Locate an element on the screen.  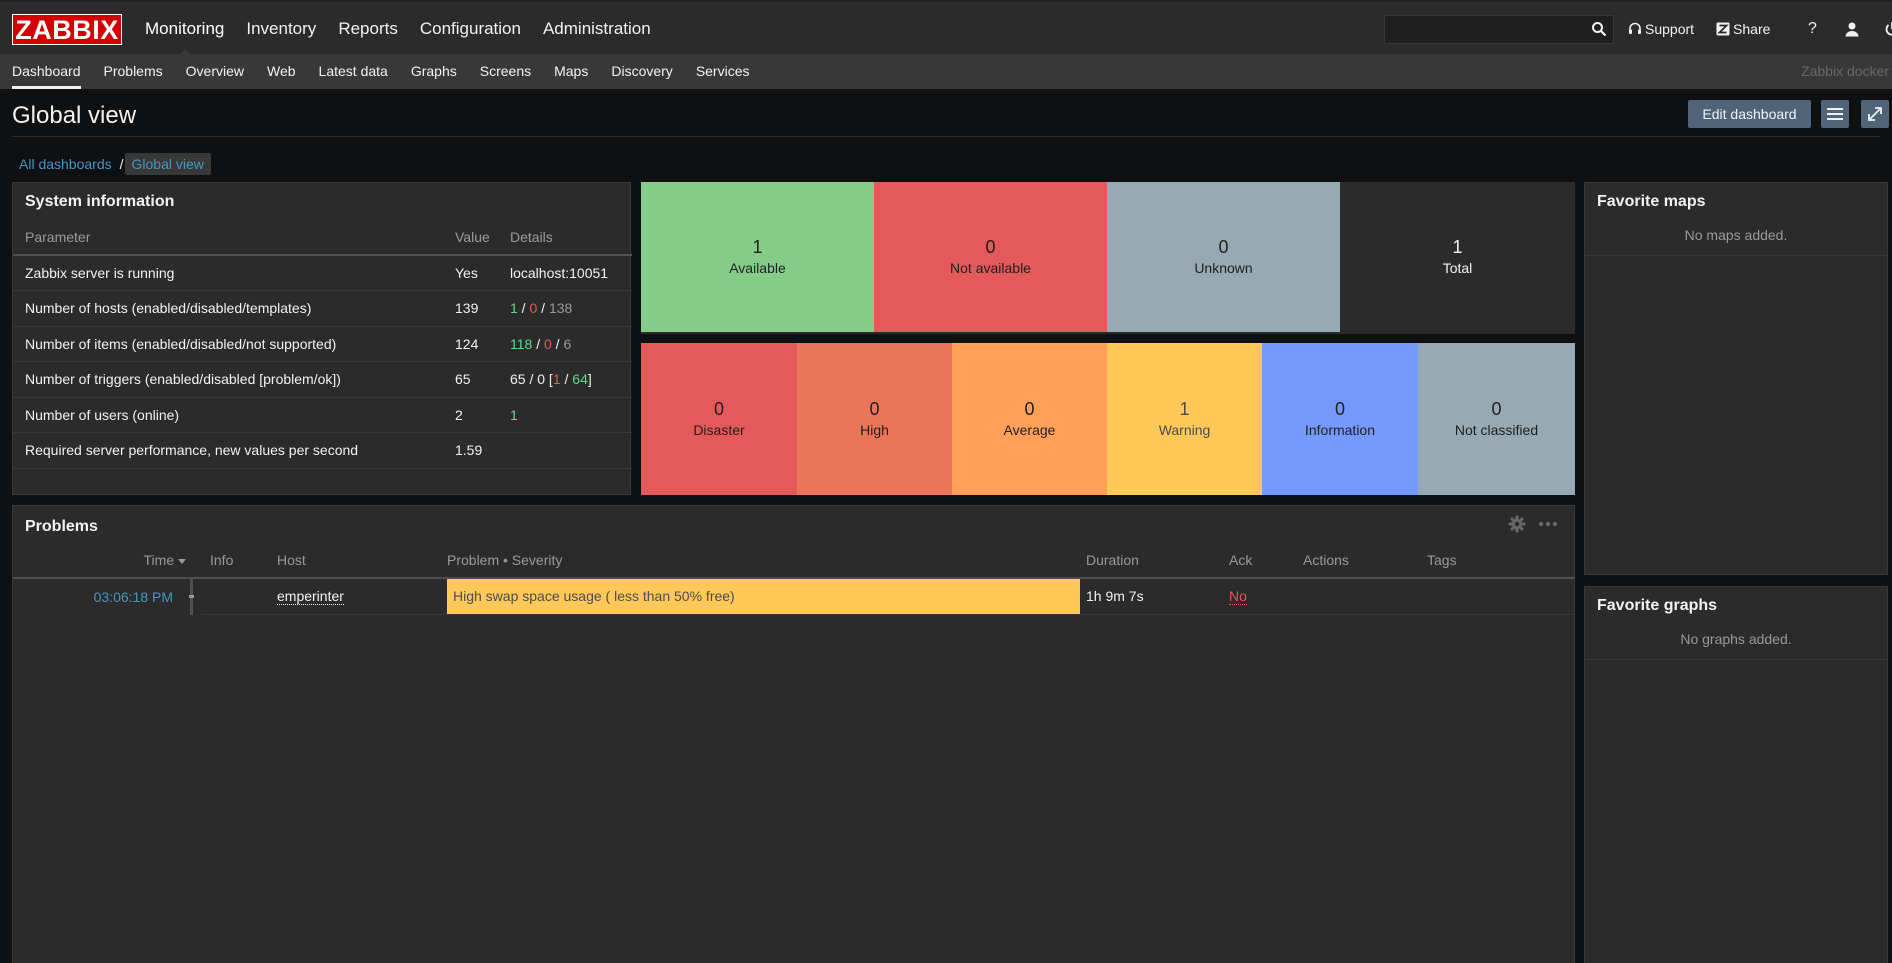
tile-information: 0 Information is located at coordinates (1340, 419).